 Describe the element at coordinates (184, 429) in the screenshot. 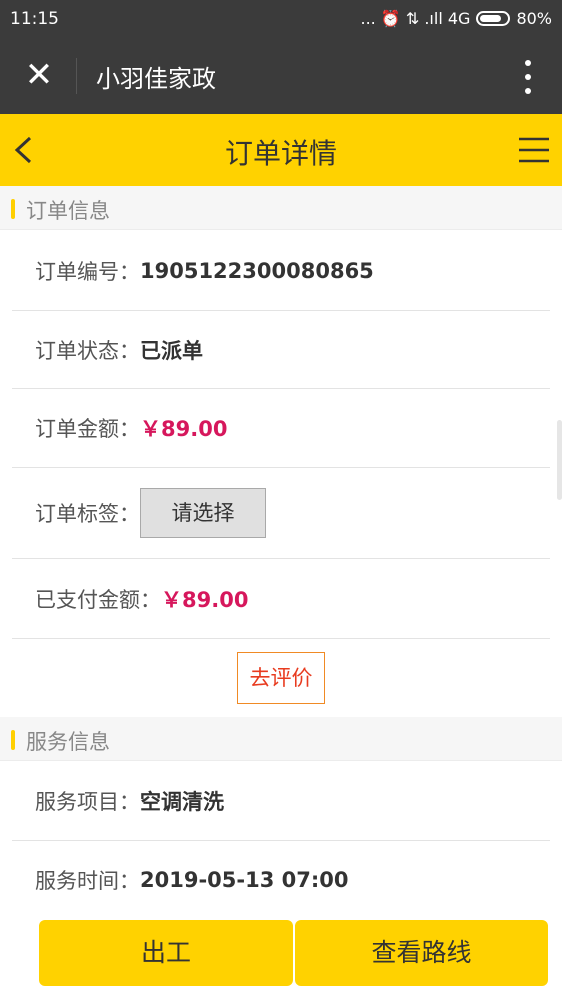

I see `order-amount-value: ￥89.00` at that location.